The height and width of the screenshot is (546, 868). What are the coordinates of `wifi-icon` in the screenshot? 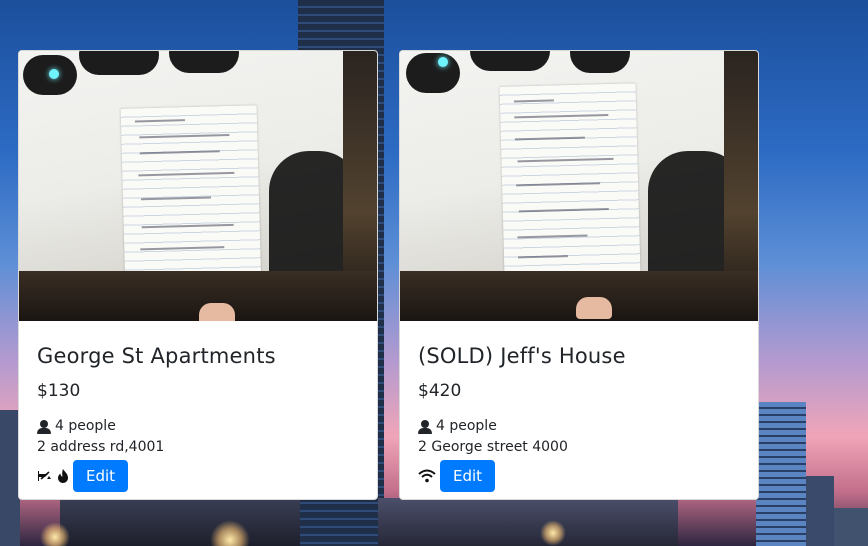 It's located at (427, 476).